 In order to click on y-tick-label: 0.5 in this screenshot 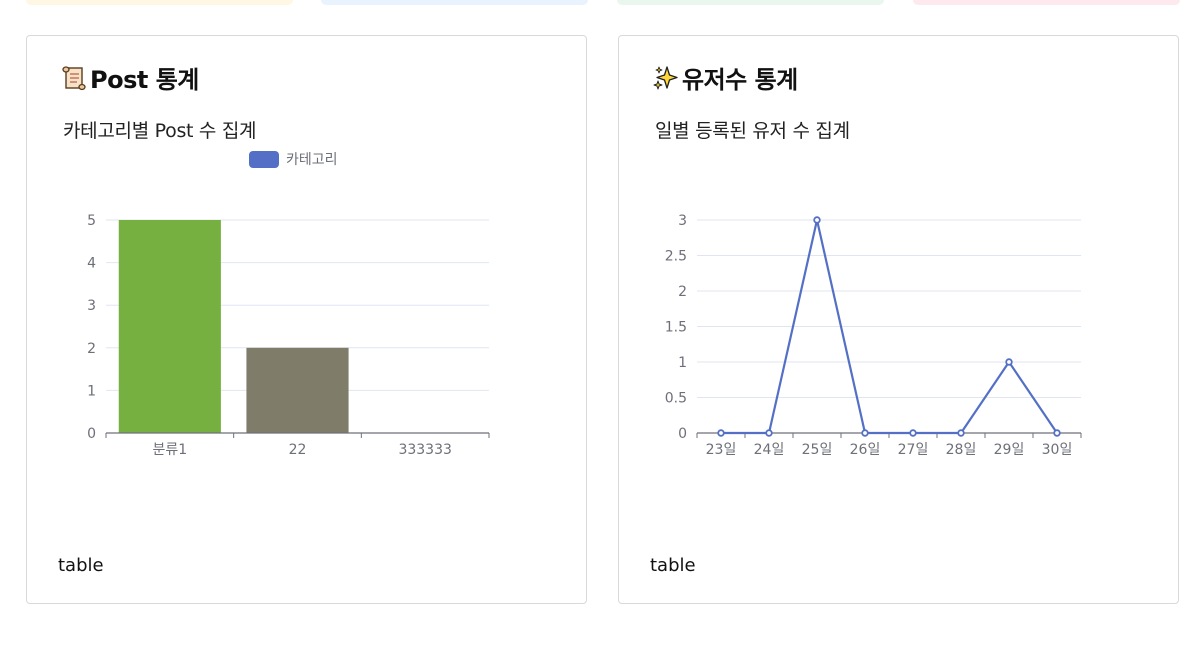, I will do `click(676, 399)`.